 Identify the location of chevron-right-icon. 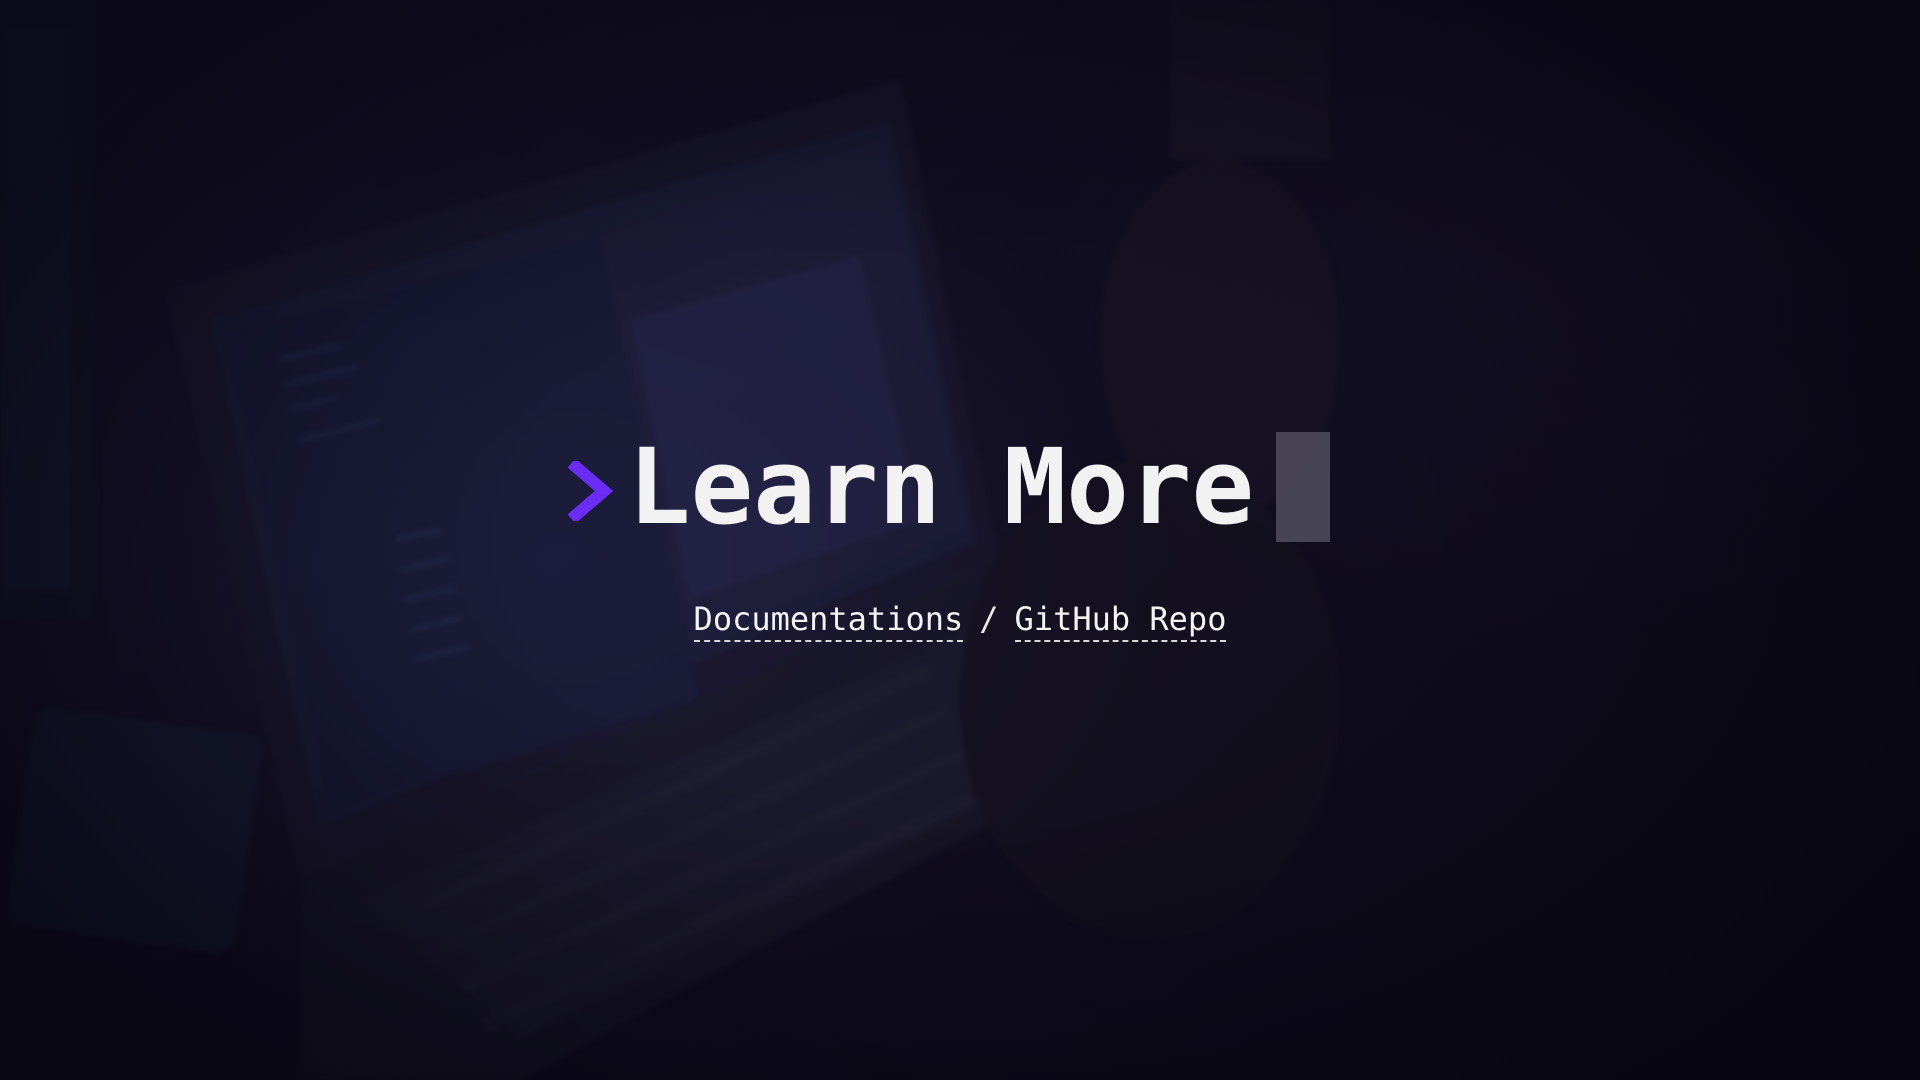
(591, 491).